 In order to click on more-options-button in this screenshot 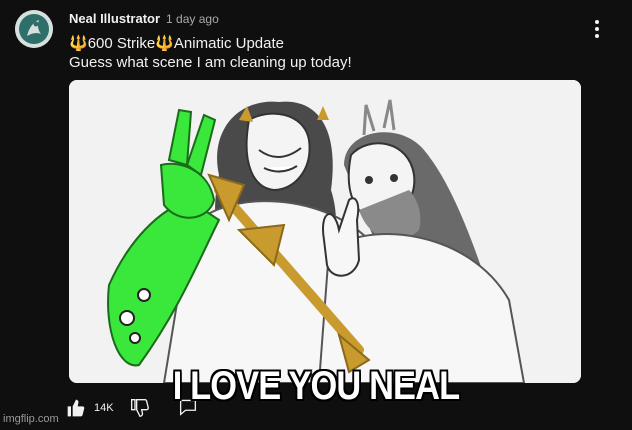, I will do `click(597, 31)`.